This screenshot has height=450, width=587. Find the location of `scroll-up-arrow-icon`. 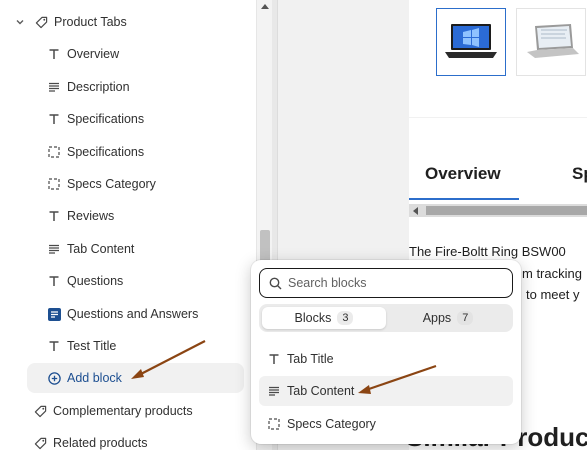

scroll-up-arrow-icon is located at coordinates (265, 6).